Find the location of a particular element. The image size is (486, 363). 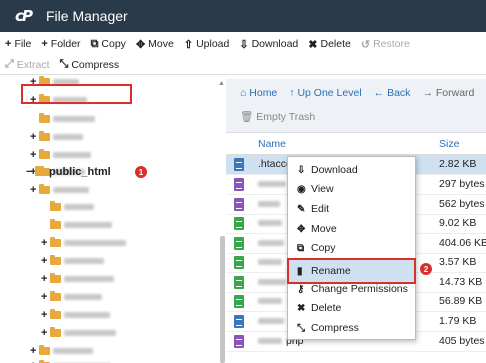

extract-icon: ⤢ is located at coordinates (9, 64).